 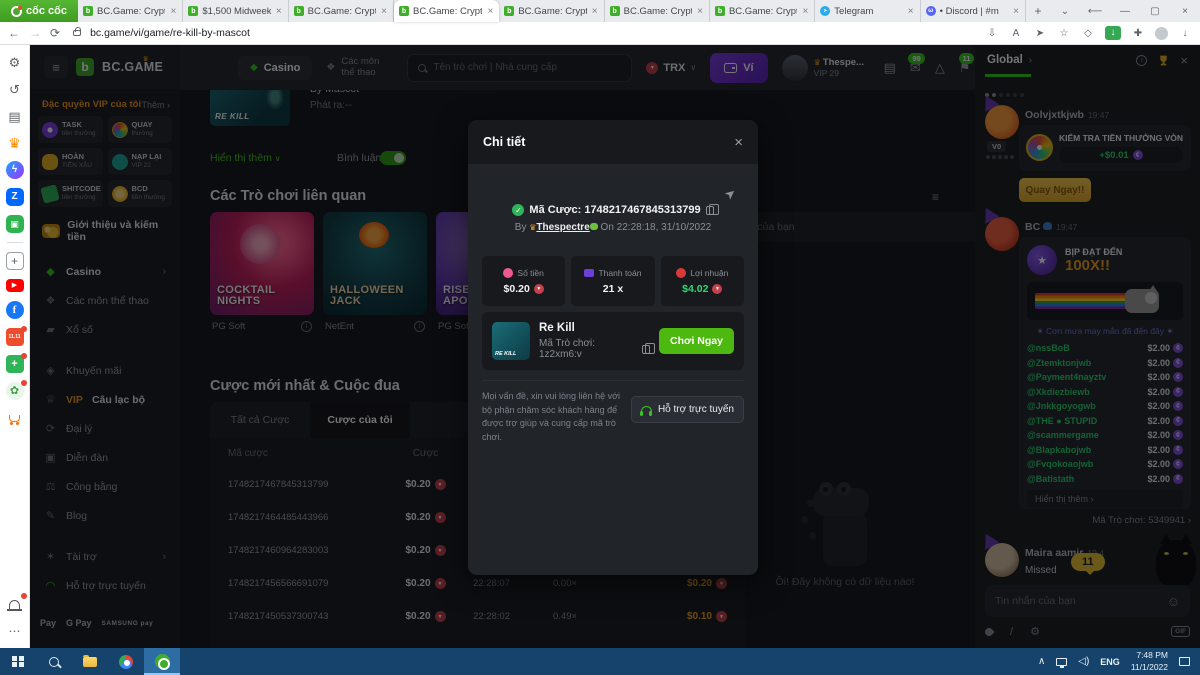 I want to click on chrome-button, so click(x=126, y=661).